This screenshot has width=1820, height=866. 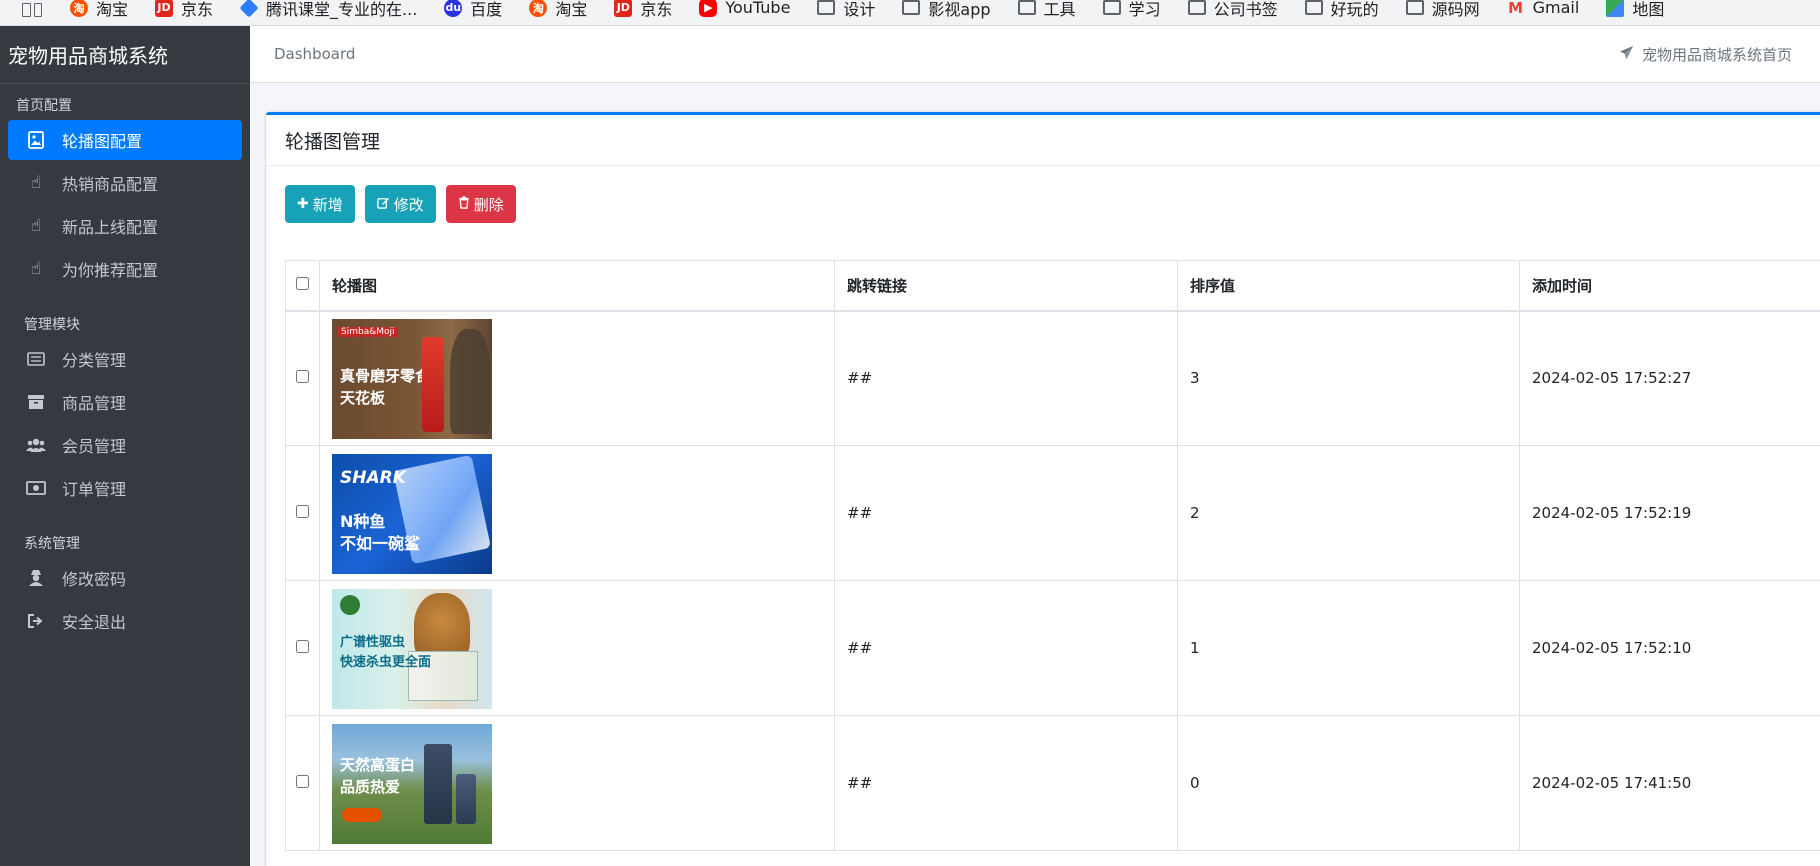 What do you see at coordinates (1669, 648) in the screenshot?
I see `cell-time: 2024-02-05 17:52:10` at bounding box center [1669, 648].